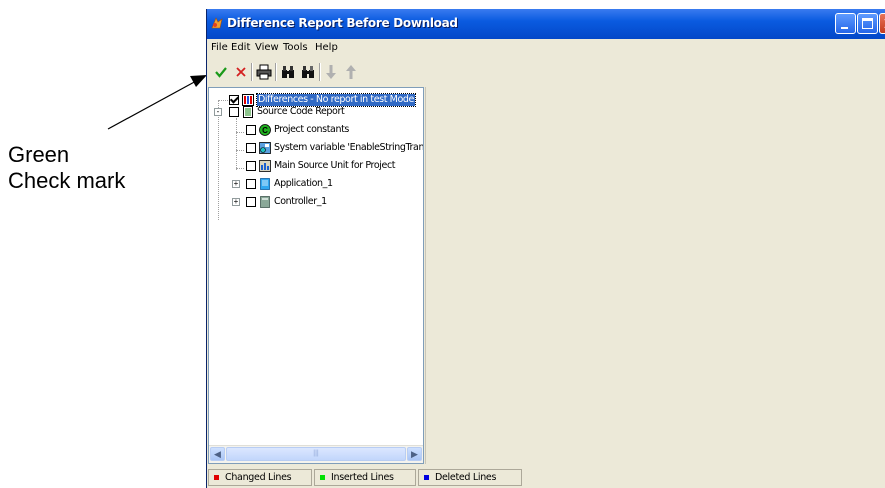 The image size is (885, 488). I want to click on svg-text: C, so click(265, 130).